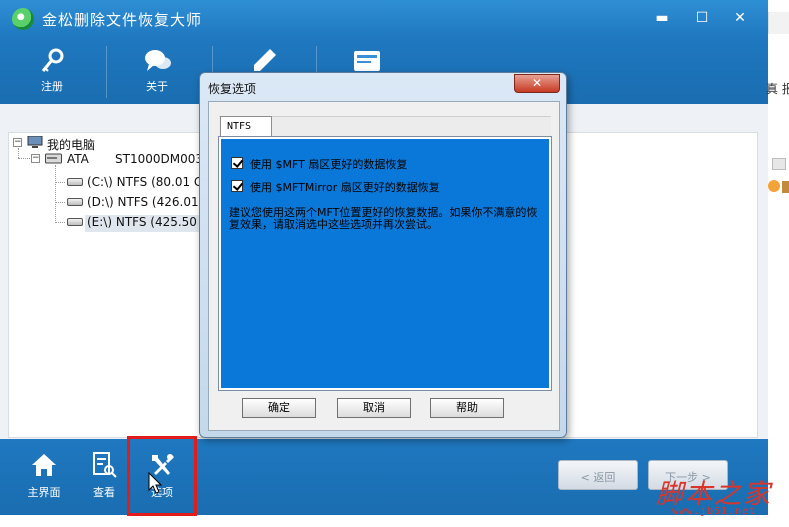 This screenshot has width=789, height=527. What do you see at coordinates (104, 492) in the screenshot?
I see `view-label: 查看` at bounding box center [104, 492].